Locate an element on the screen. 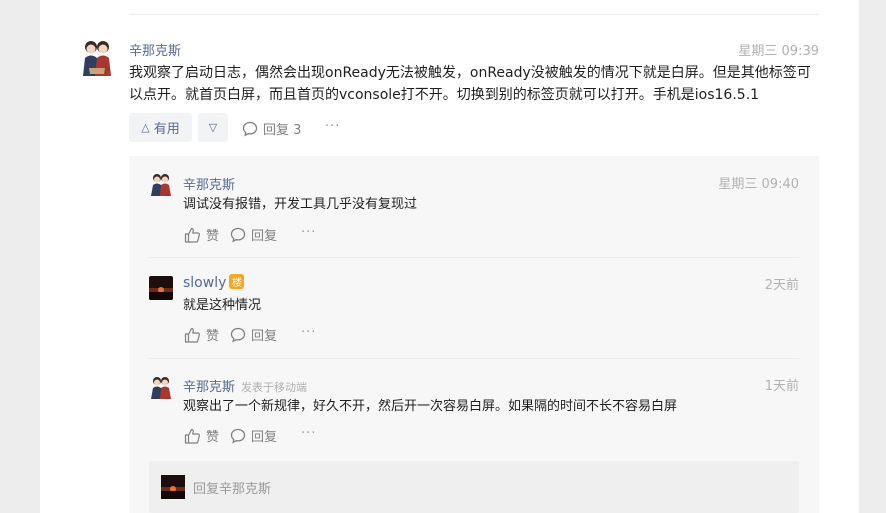  floor-badge: 楼 is located at coordinates (237, 281).